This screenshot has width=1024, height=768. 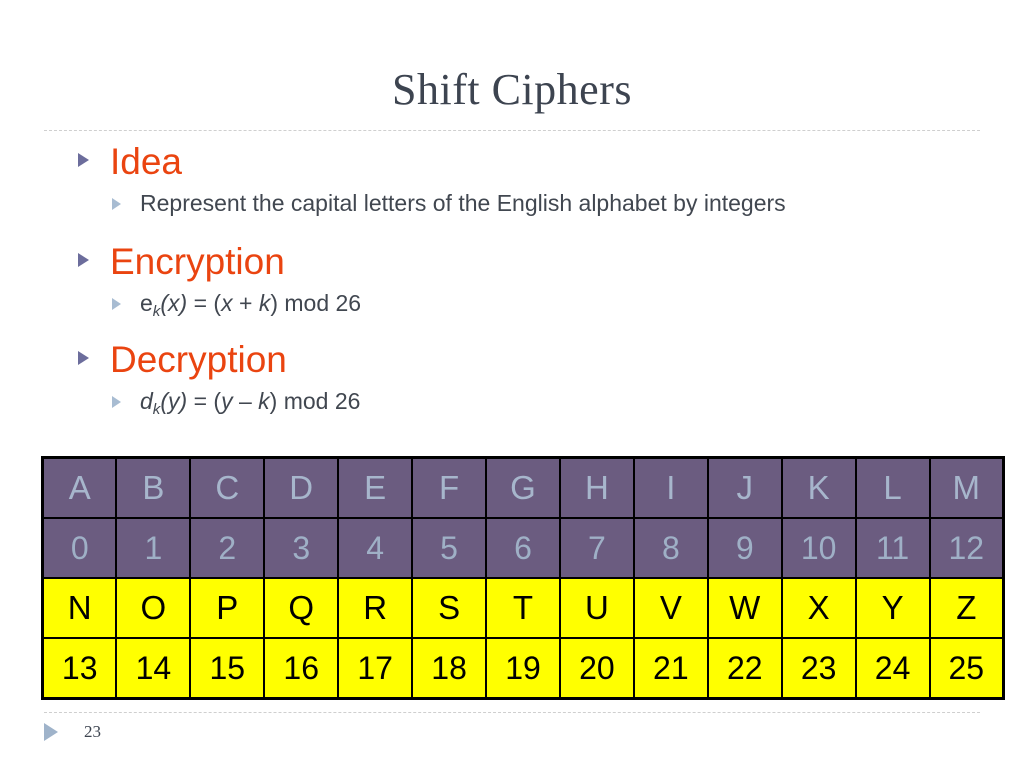 What do you see at coordinates (153, 487) in the screenshot?
I see `table-cell: B` at bounding box center [153, 487].